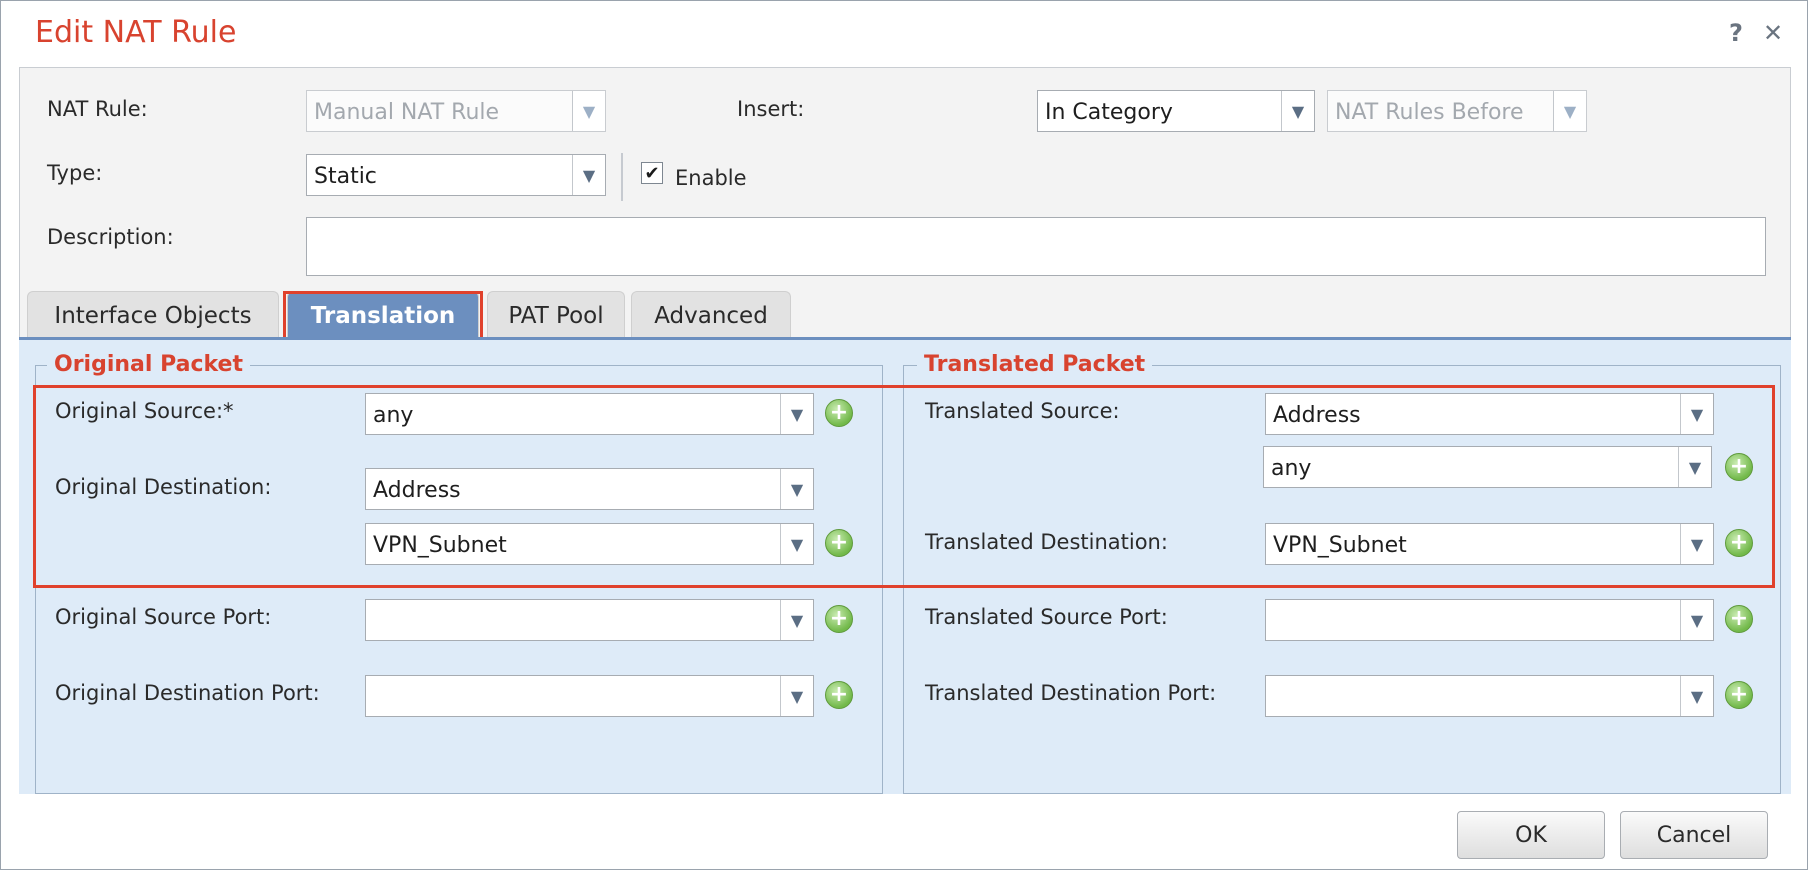 The width and height of the screenshot is (1808, 870). Describe the element at coordinates (1736, 33) in the screenshot. I see `help-icon: ?` at that location.